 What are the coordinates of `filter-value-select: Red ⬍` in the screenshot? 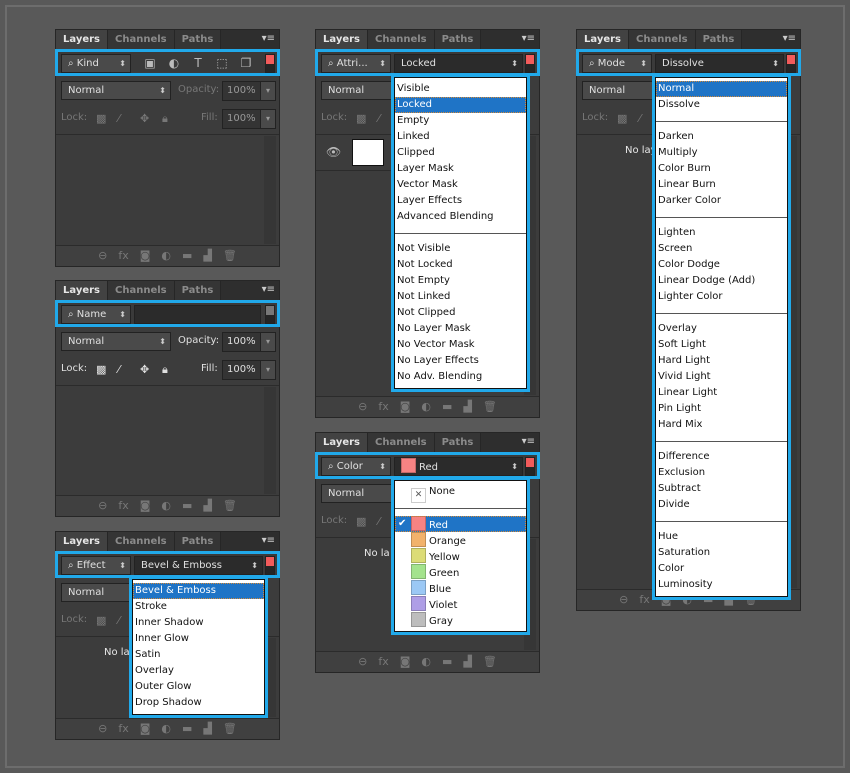 It's located at (458, 466).